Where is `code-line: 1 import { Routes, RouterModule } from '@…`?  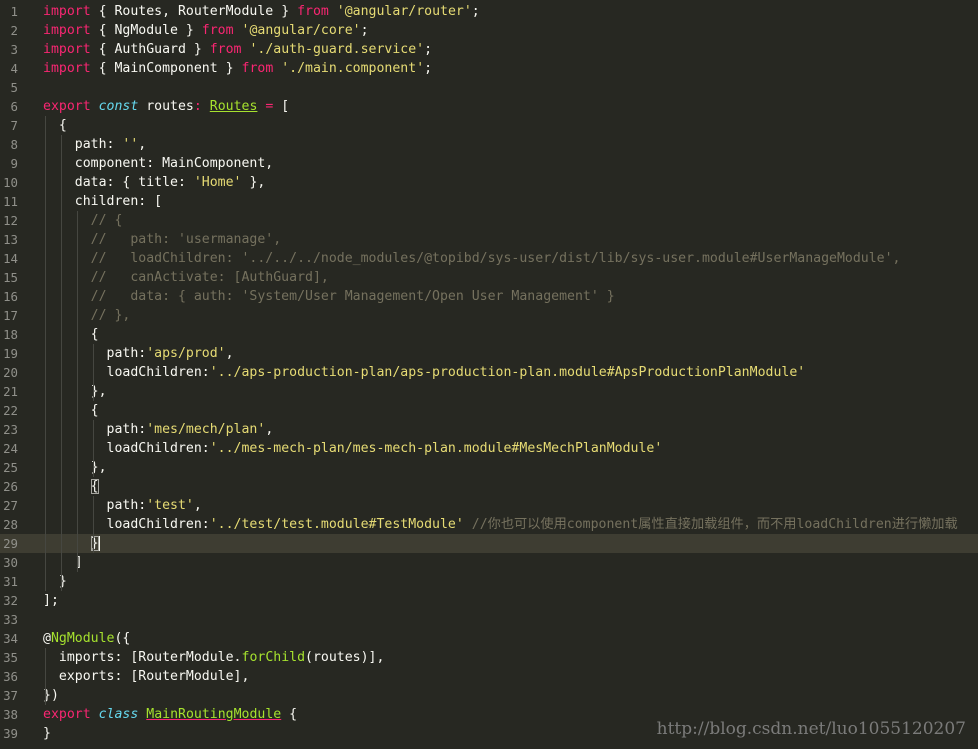
code-line: 1 import { Routes, RouterModule } from '@… is located at coordinates (489, 11).